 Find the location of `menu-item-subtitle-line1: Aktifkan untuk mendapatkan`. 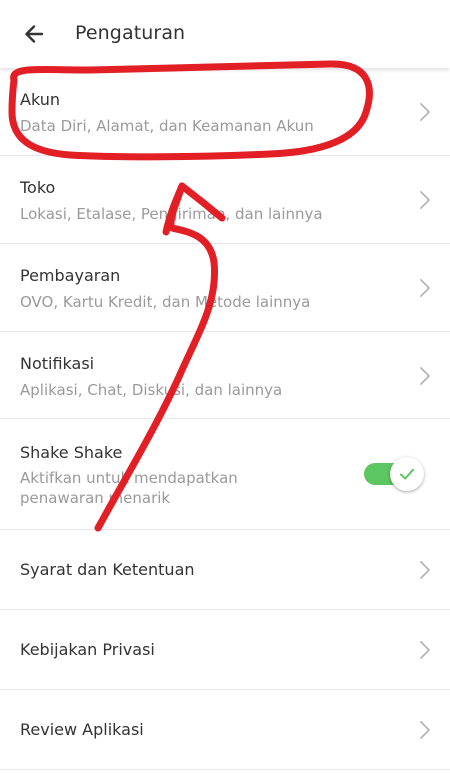

menu-item-subtitle-line1: Aktifkan untuk mendapatkan is located at coordinates (129, 478).